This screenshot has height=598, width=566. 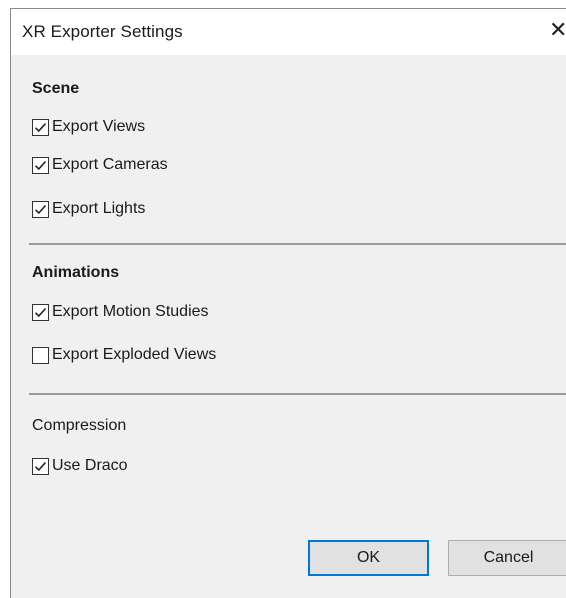 What do you see at coordinates (90, 465) in the screenshot?
I see `use-draco-label: Use Draco` at bounding box center [90, 465].